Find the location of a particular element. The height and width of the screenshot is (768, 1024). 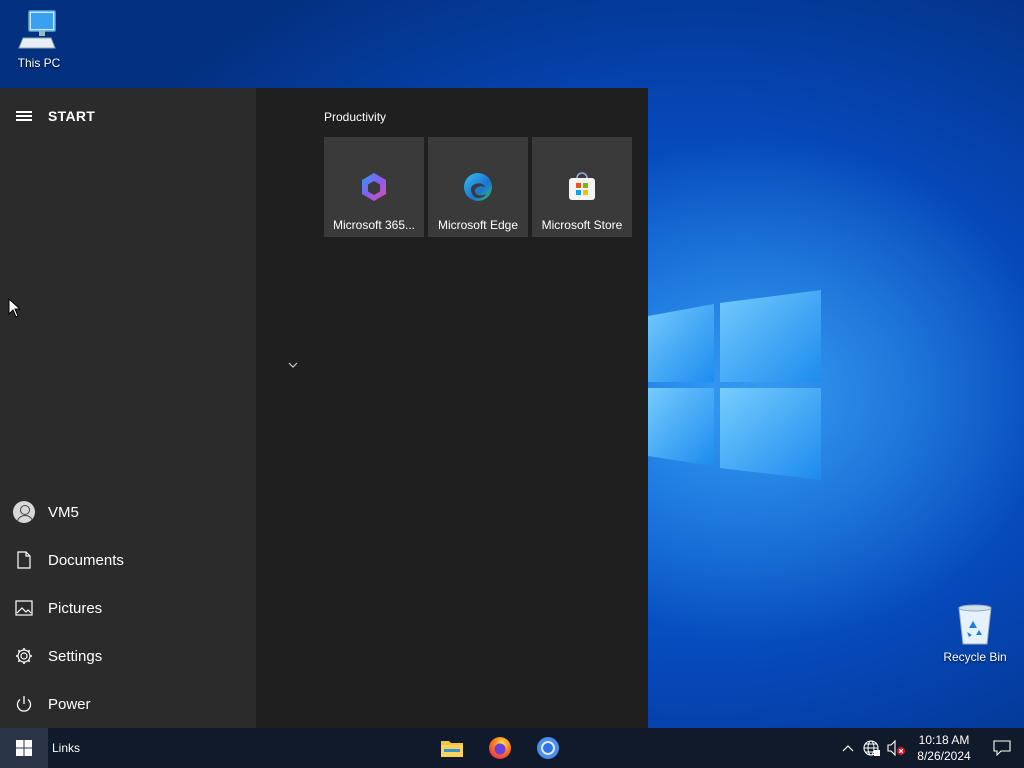

desktop-icon-recycle-bin: Recycle Bin is located at coordinates (975, 633).